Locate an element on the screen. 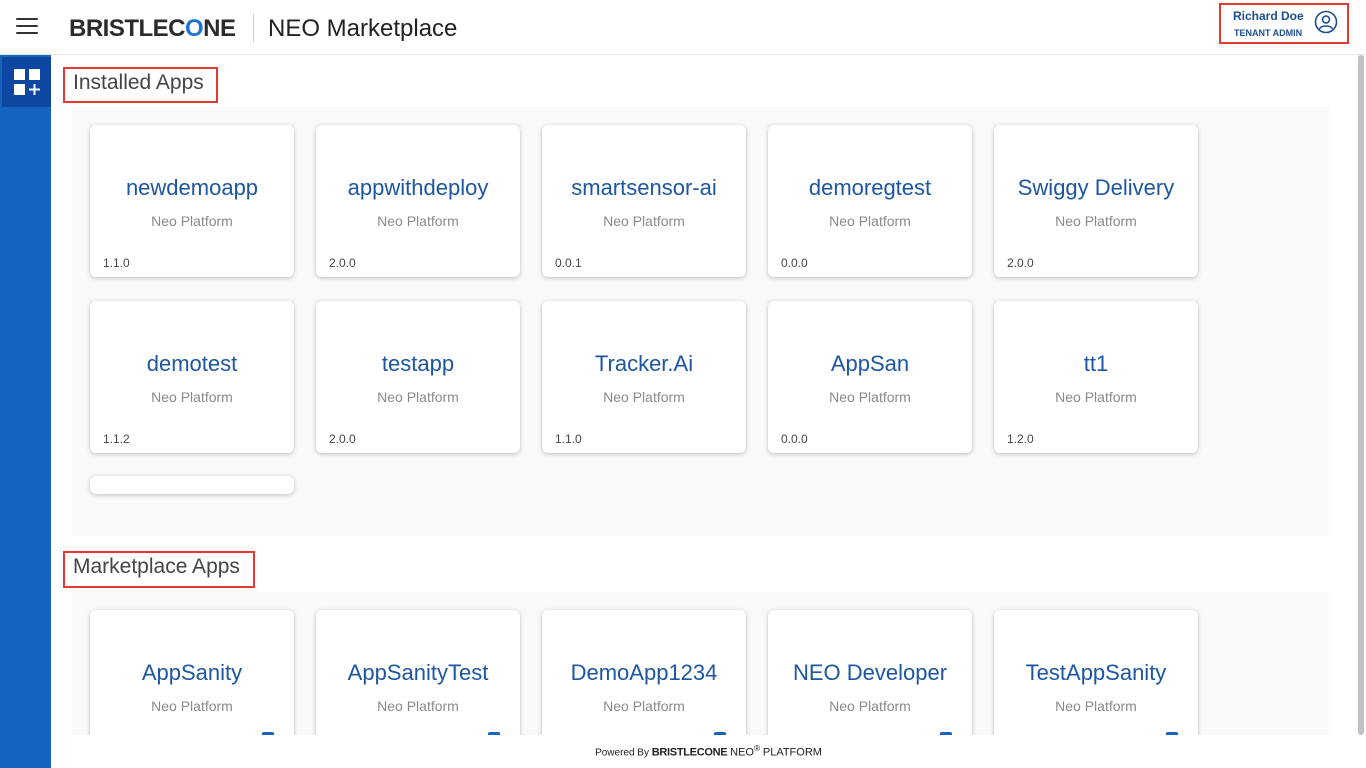 The image size is (1366, 768). scrollbar-thumb is located at coordinates (1361, 395).